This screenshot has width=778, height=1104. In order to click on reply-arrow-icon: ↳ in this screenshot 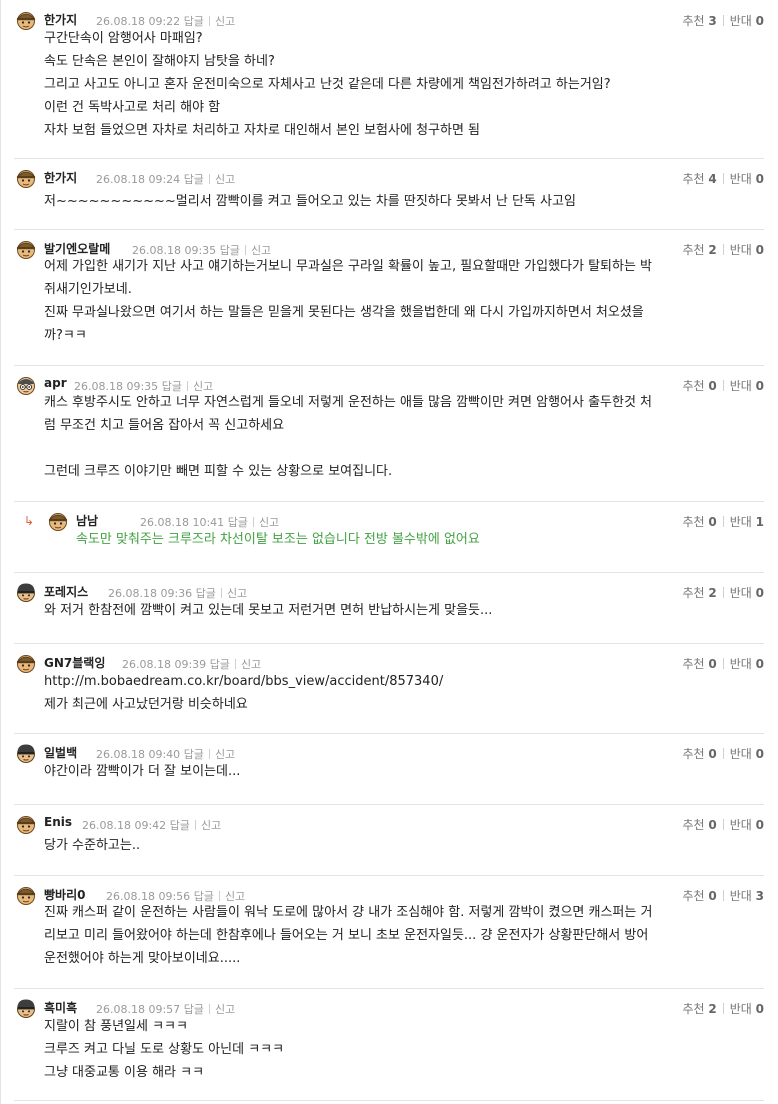, I will do `click(29, 521)`.